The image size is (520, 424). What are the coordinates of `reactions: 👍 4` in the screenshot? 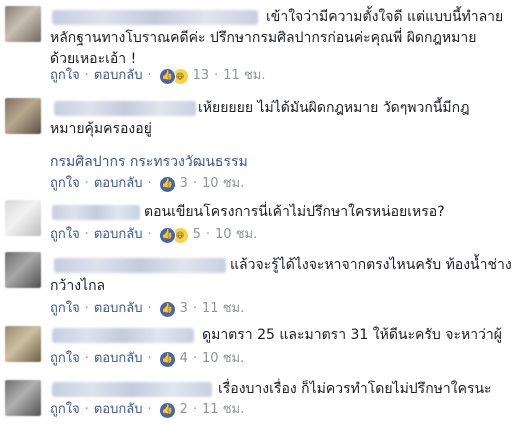 It's located at (173, 359).